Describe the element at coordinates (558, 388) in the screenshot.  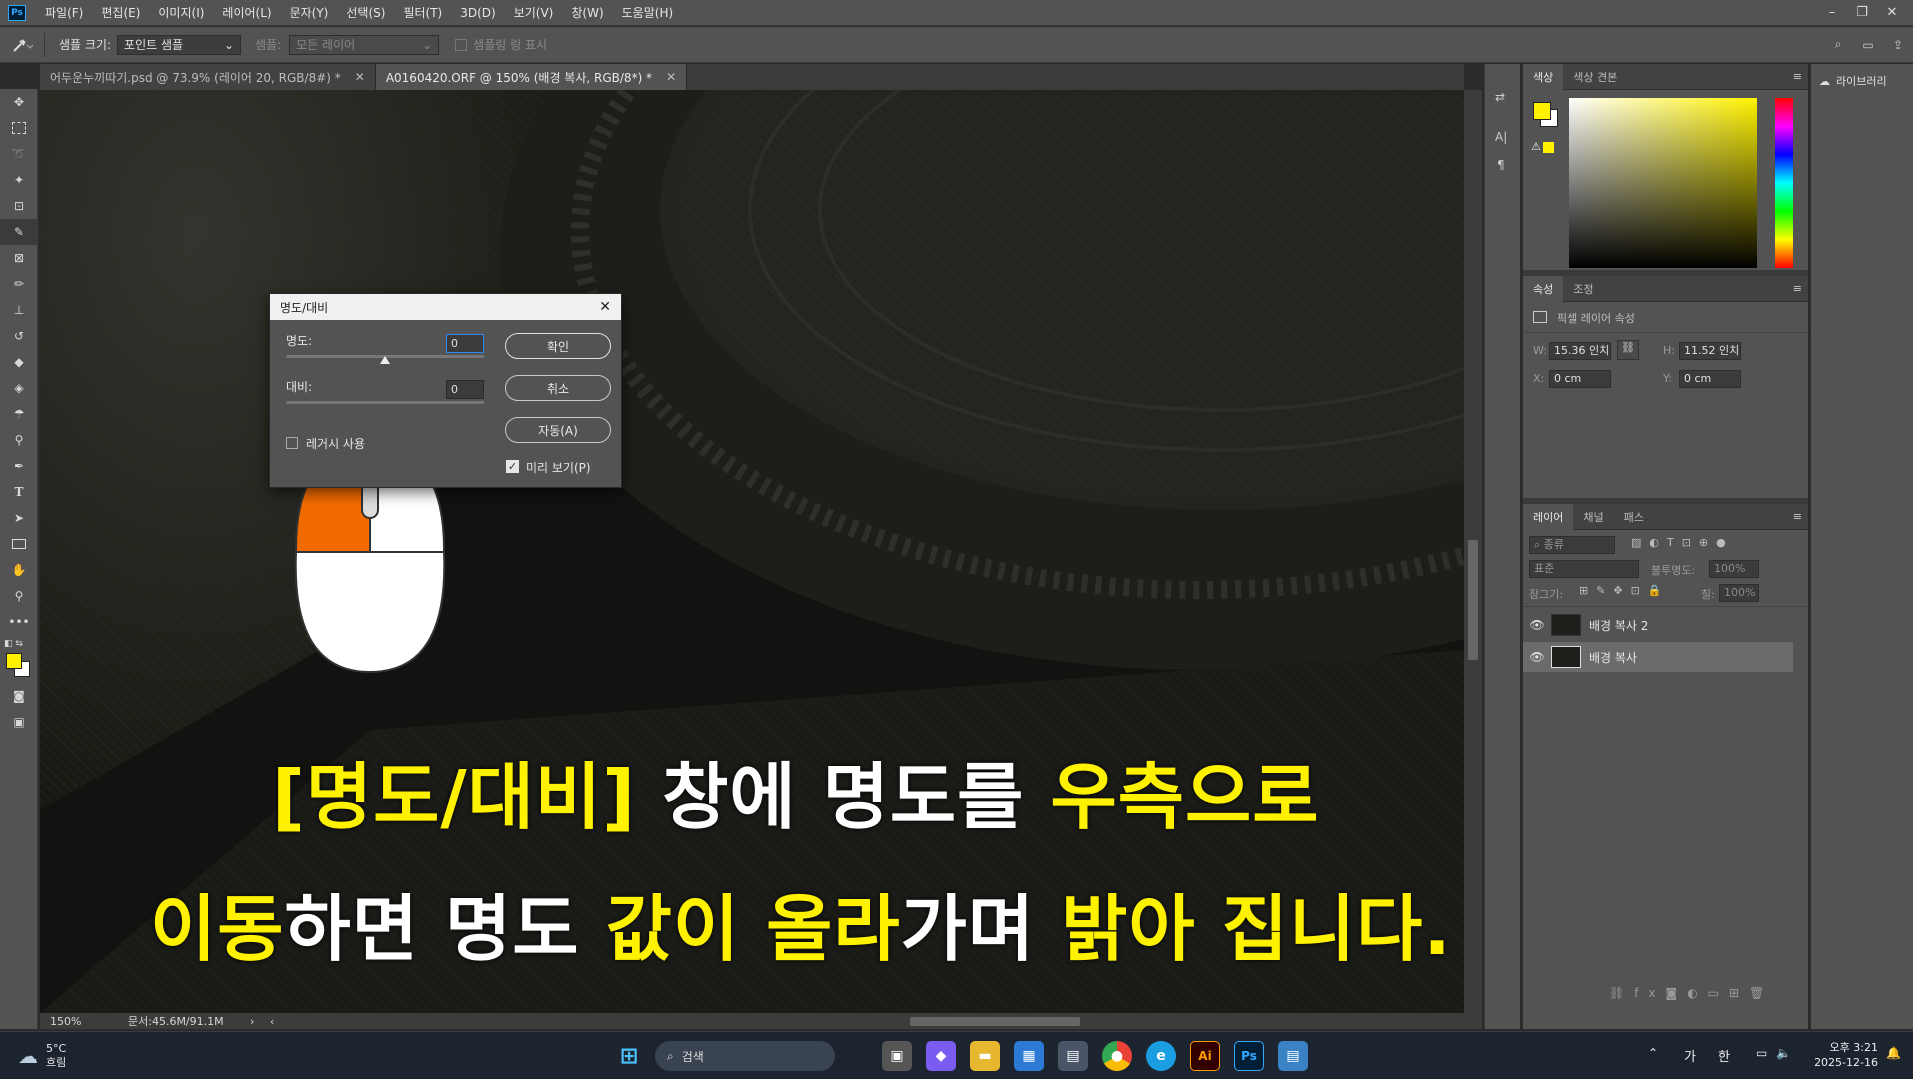
I see `cancel-button: 취소` at that location.